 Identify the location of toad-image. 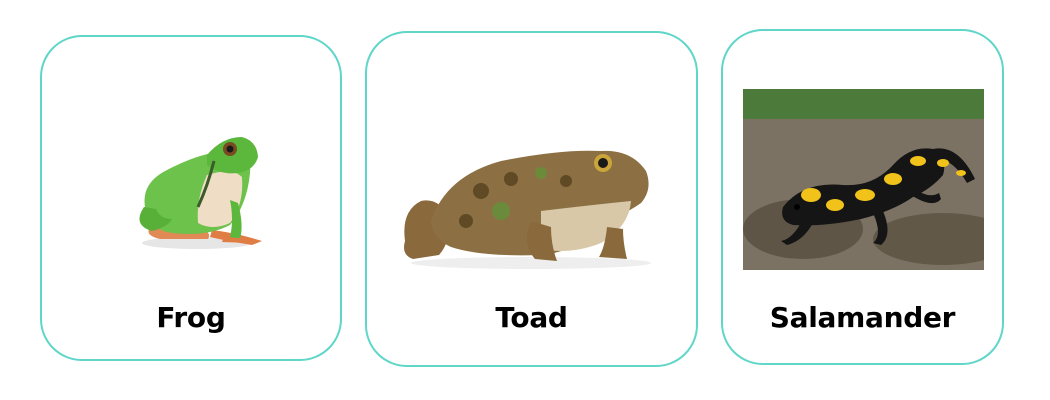
(527, 209).